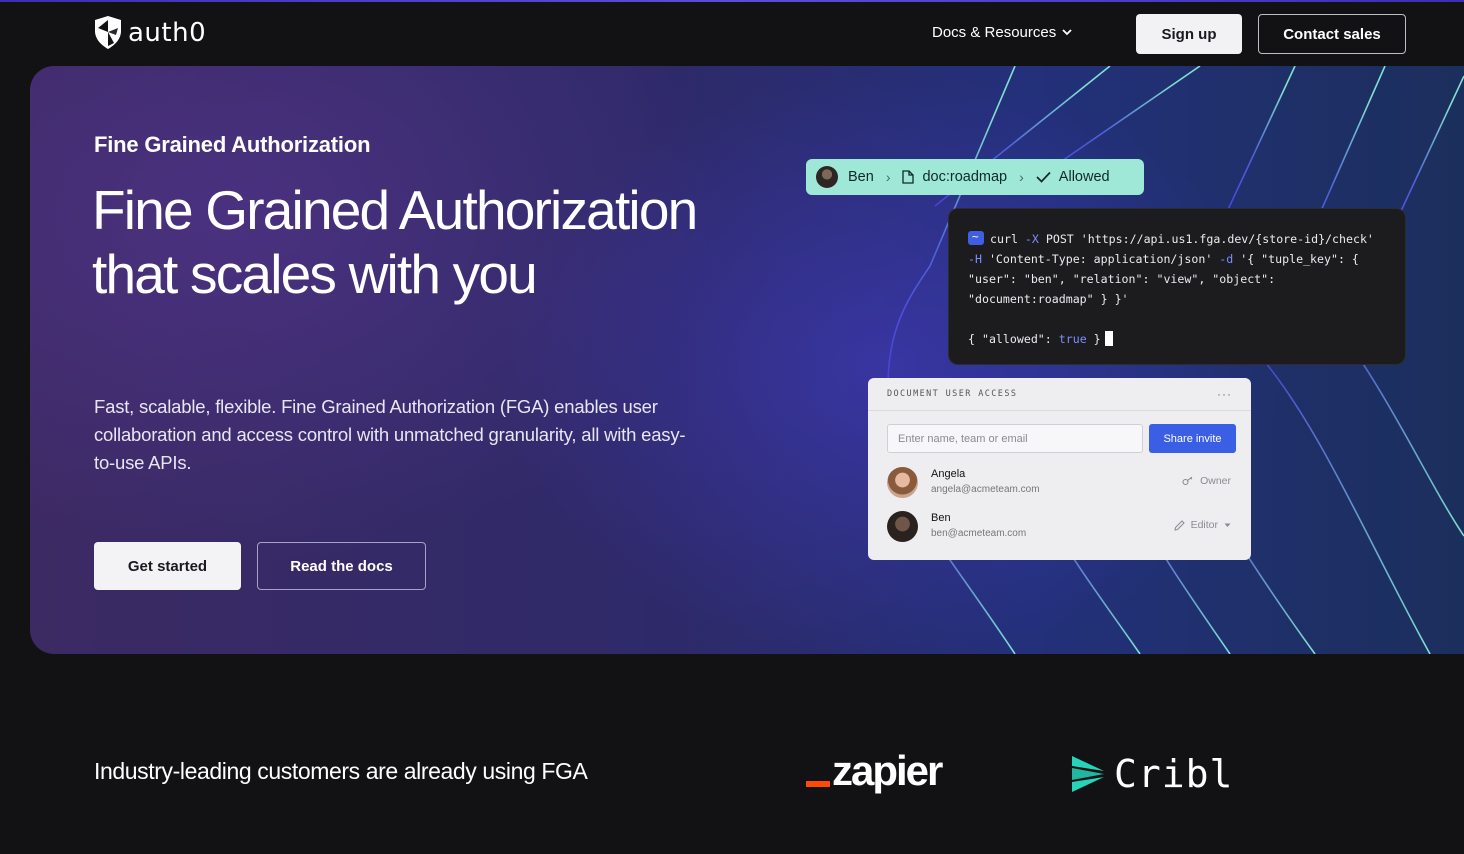 The image size is (1464, 854). I want to click on pencil-icon, so click(1179, 525).